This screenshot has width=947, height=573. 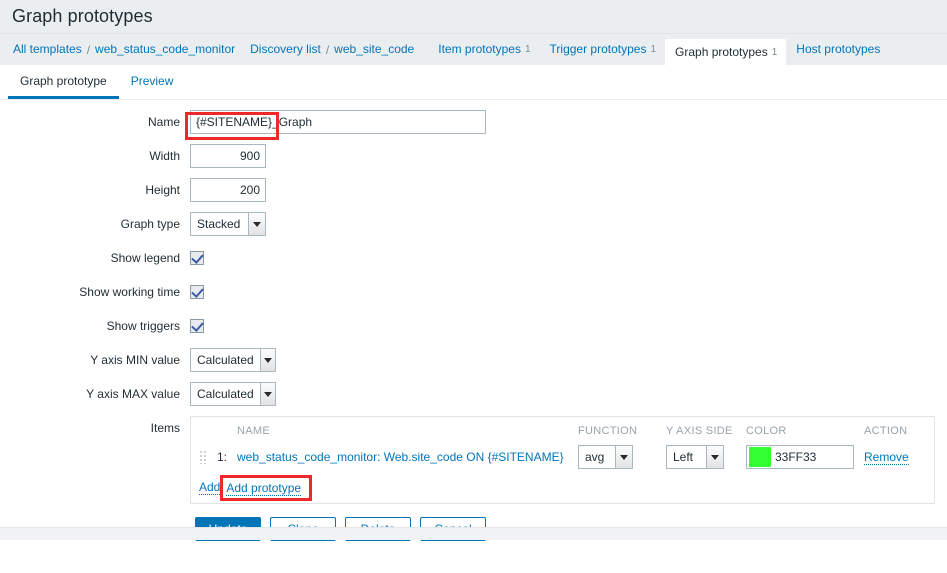 I want to click on breadcrumb-item-trigger-prototypes: Trigger prototypes 1, so click(x=603, y=49).